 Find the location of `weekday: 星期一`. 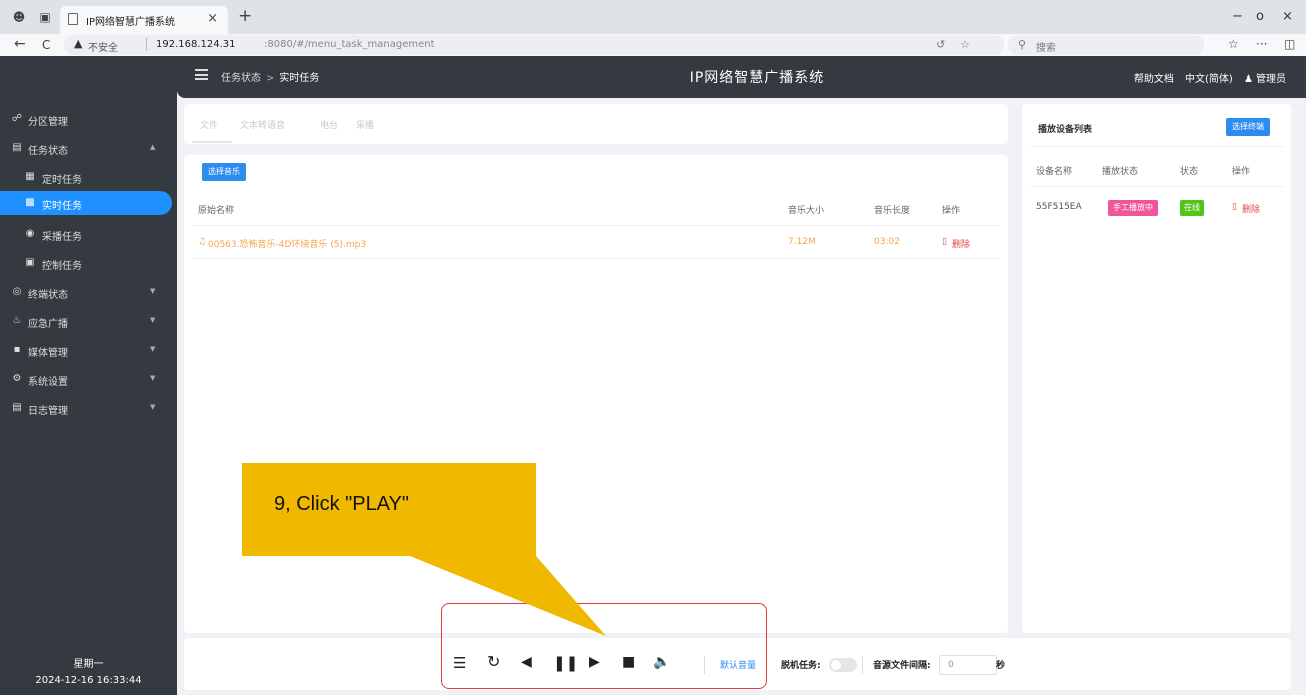

weekday: 星期一 is located at coordinates (88, 664).